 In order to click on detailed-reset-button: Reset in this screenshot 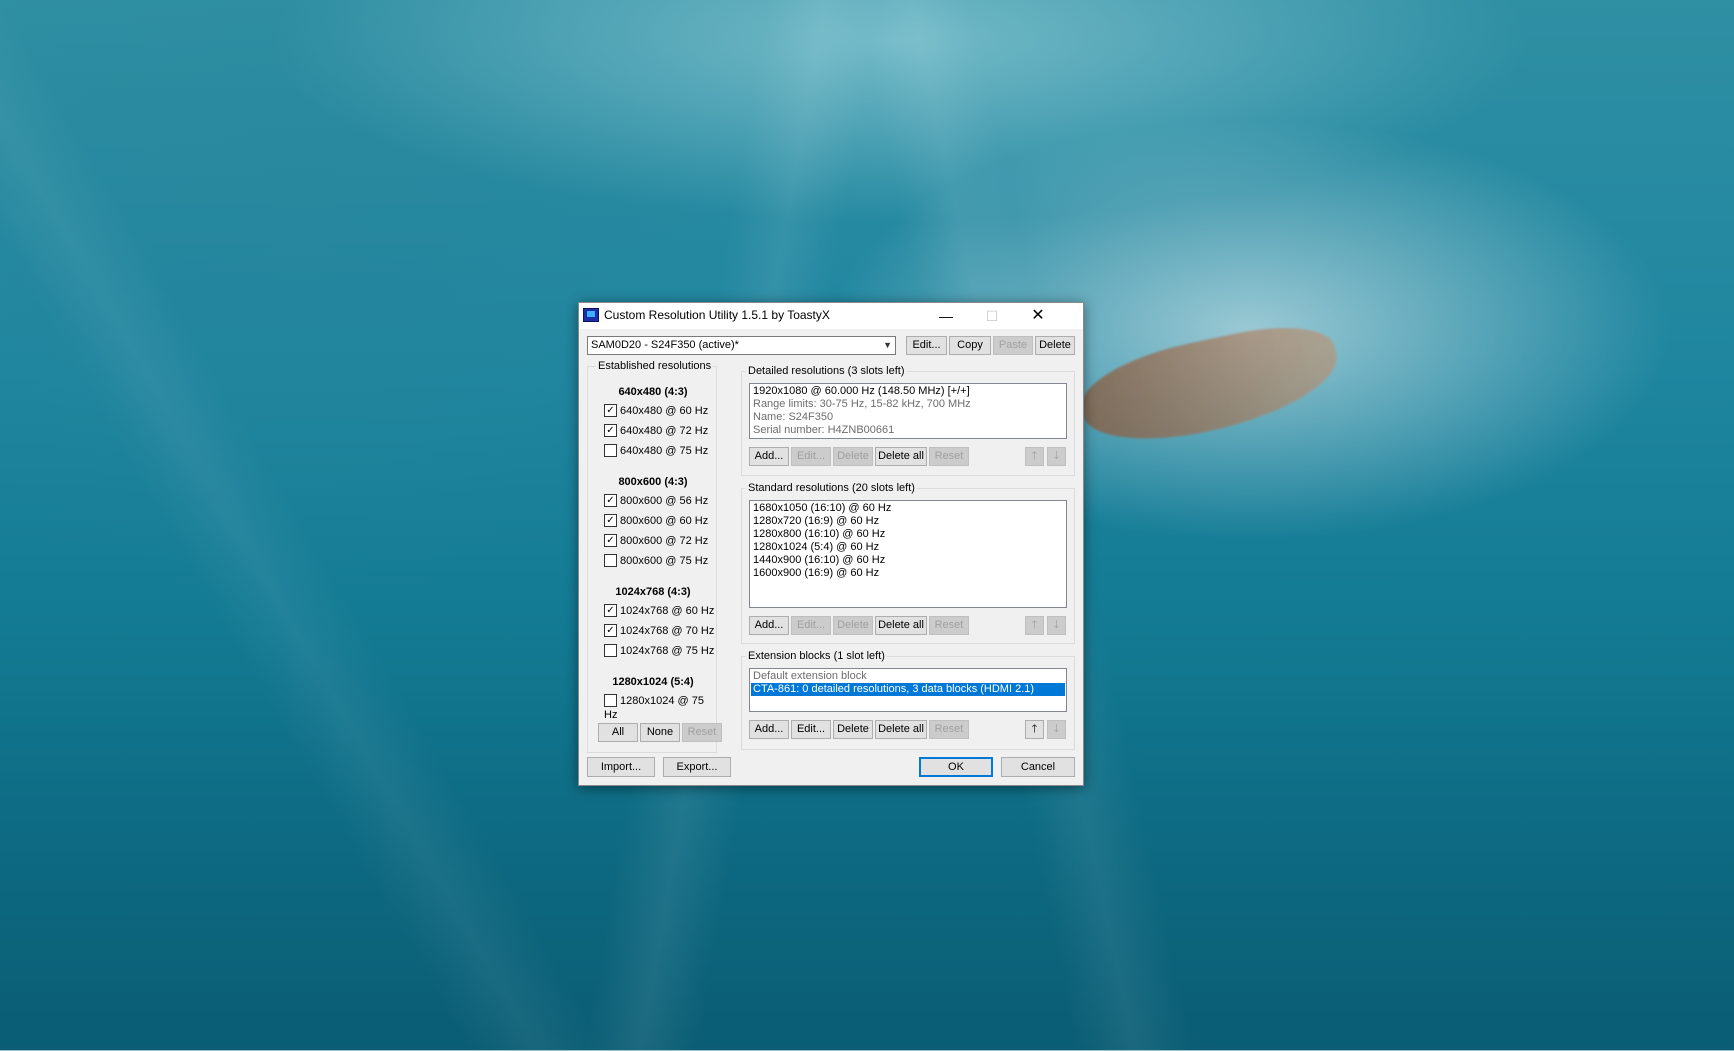, I will do `click(949, 456)`.